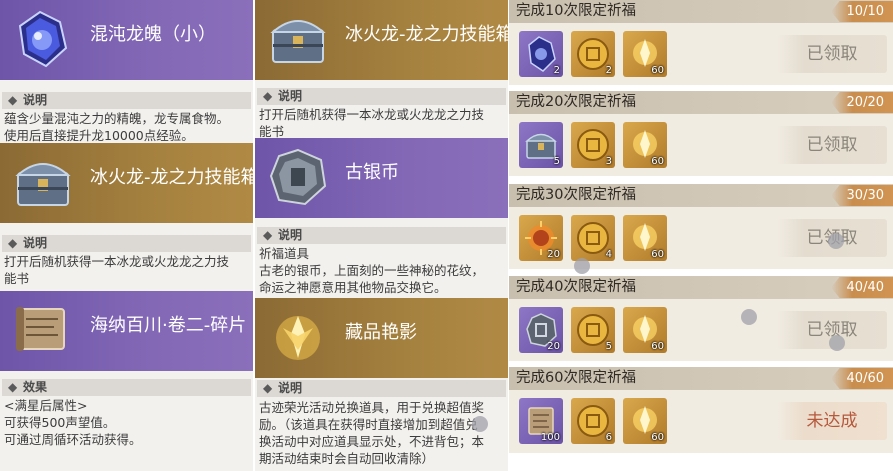  Describe the element at coordinates (372, 270) in the screenshot. I see `item-description: 祈福道具 古老的银币，上面刻的一些神秘的花纹， 命运之神愿意用其他物品交换它。` at that location.